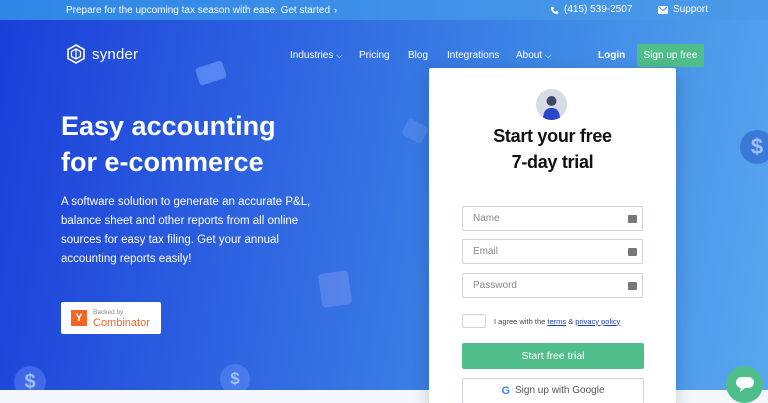 The image size is (768, 403). I want to click on mail-icon, so click(663, 10).